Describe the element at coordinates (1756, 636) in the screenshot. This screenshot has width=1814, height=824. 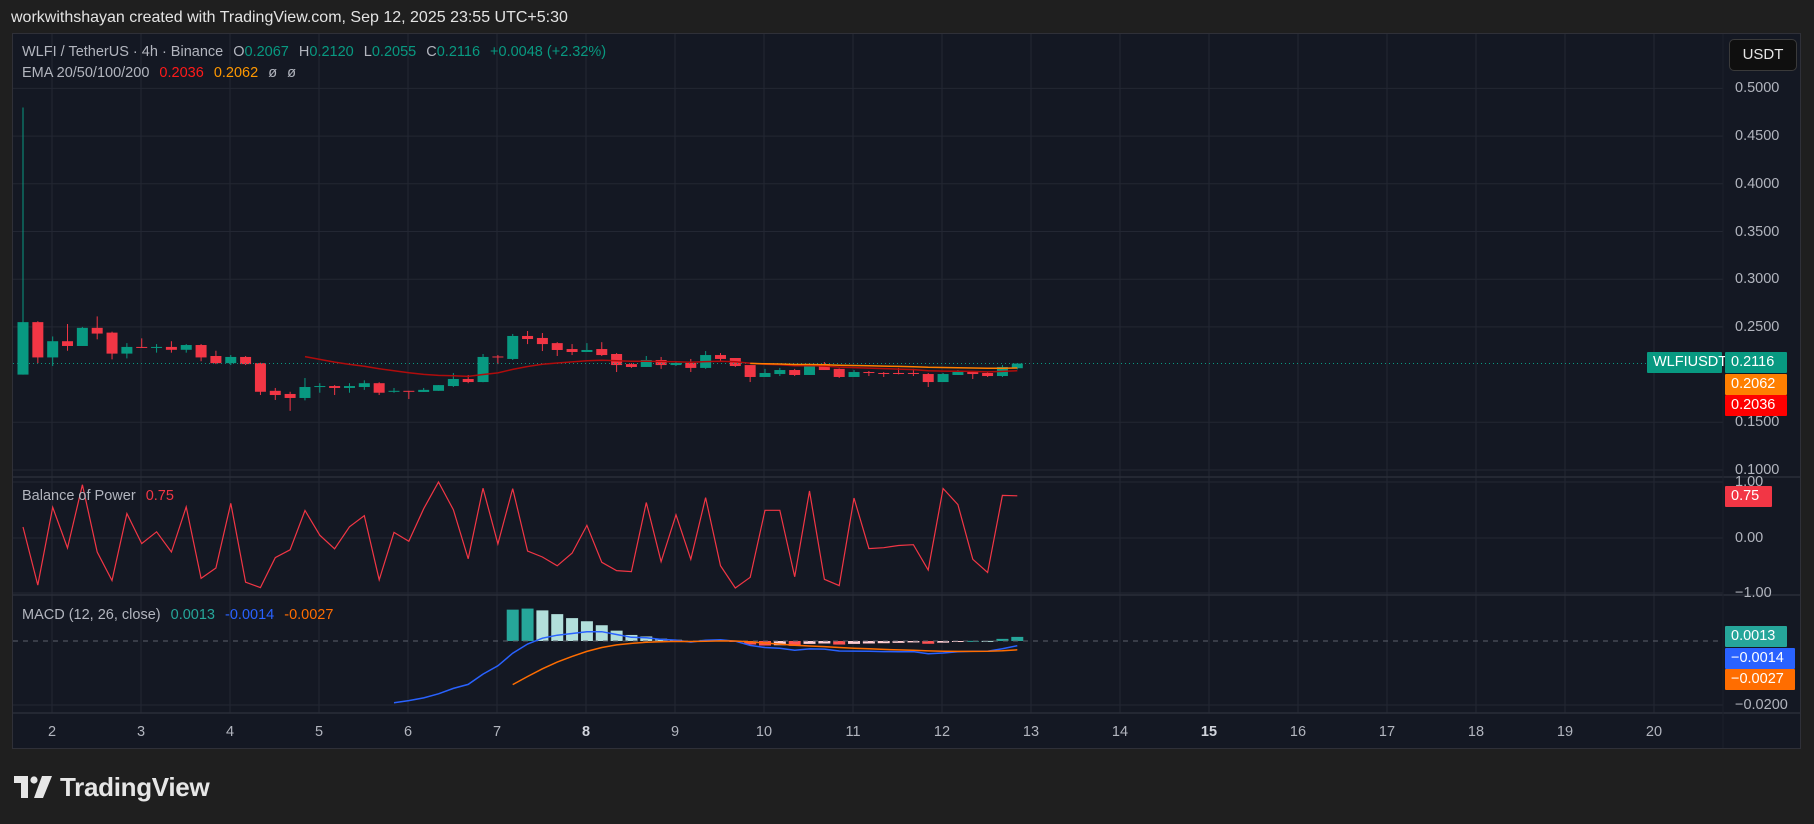
I see `macd-hist-tag: 0.0013` at that location.